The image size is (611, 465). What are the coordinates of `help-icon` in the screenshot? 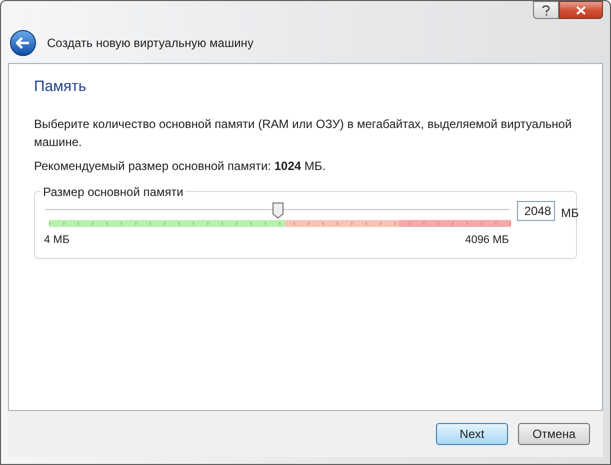 It's located at (546, 10).